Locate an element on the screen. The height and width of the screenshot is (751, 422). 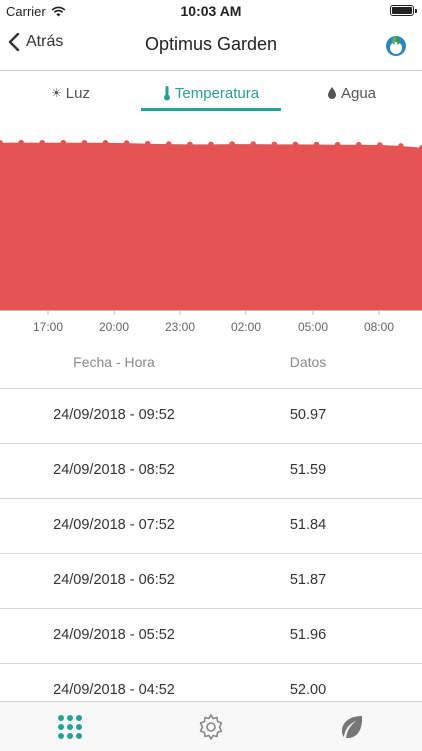
leaf-icon is located at coordinates (352, 727).